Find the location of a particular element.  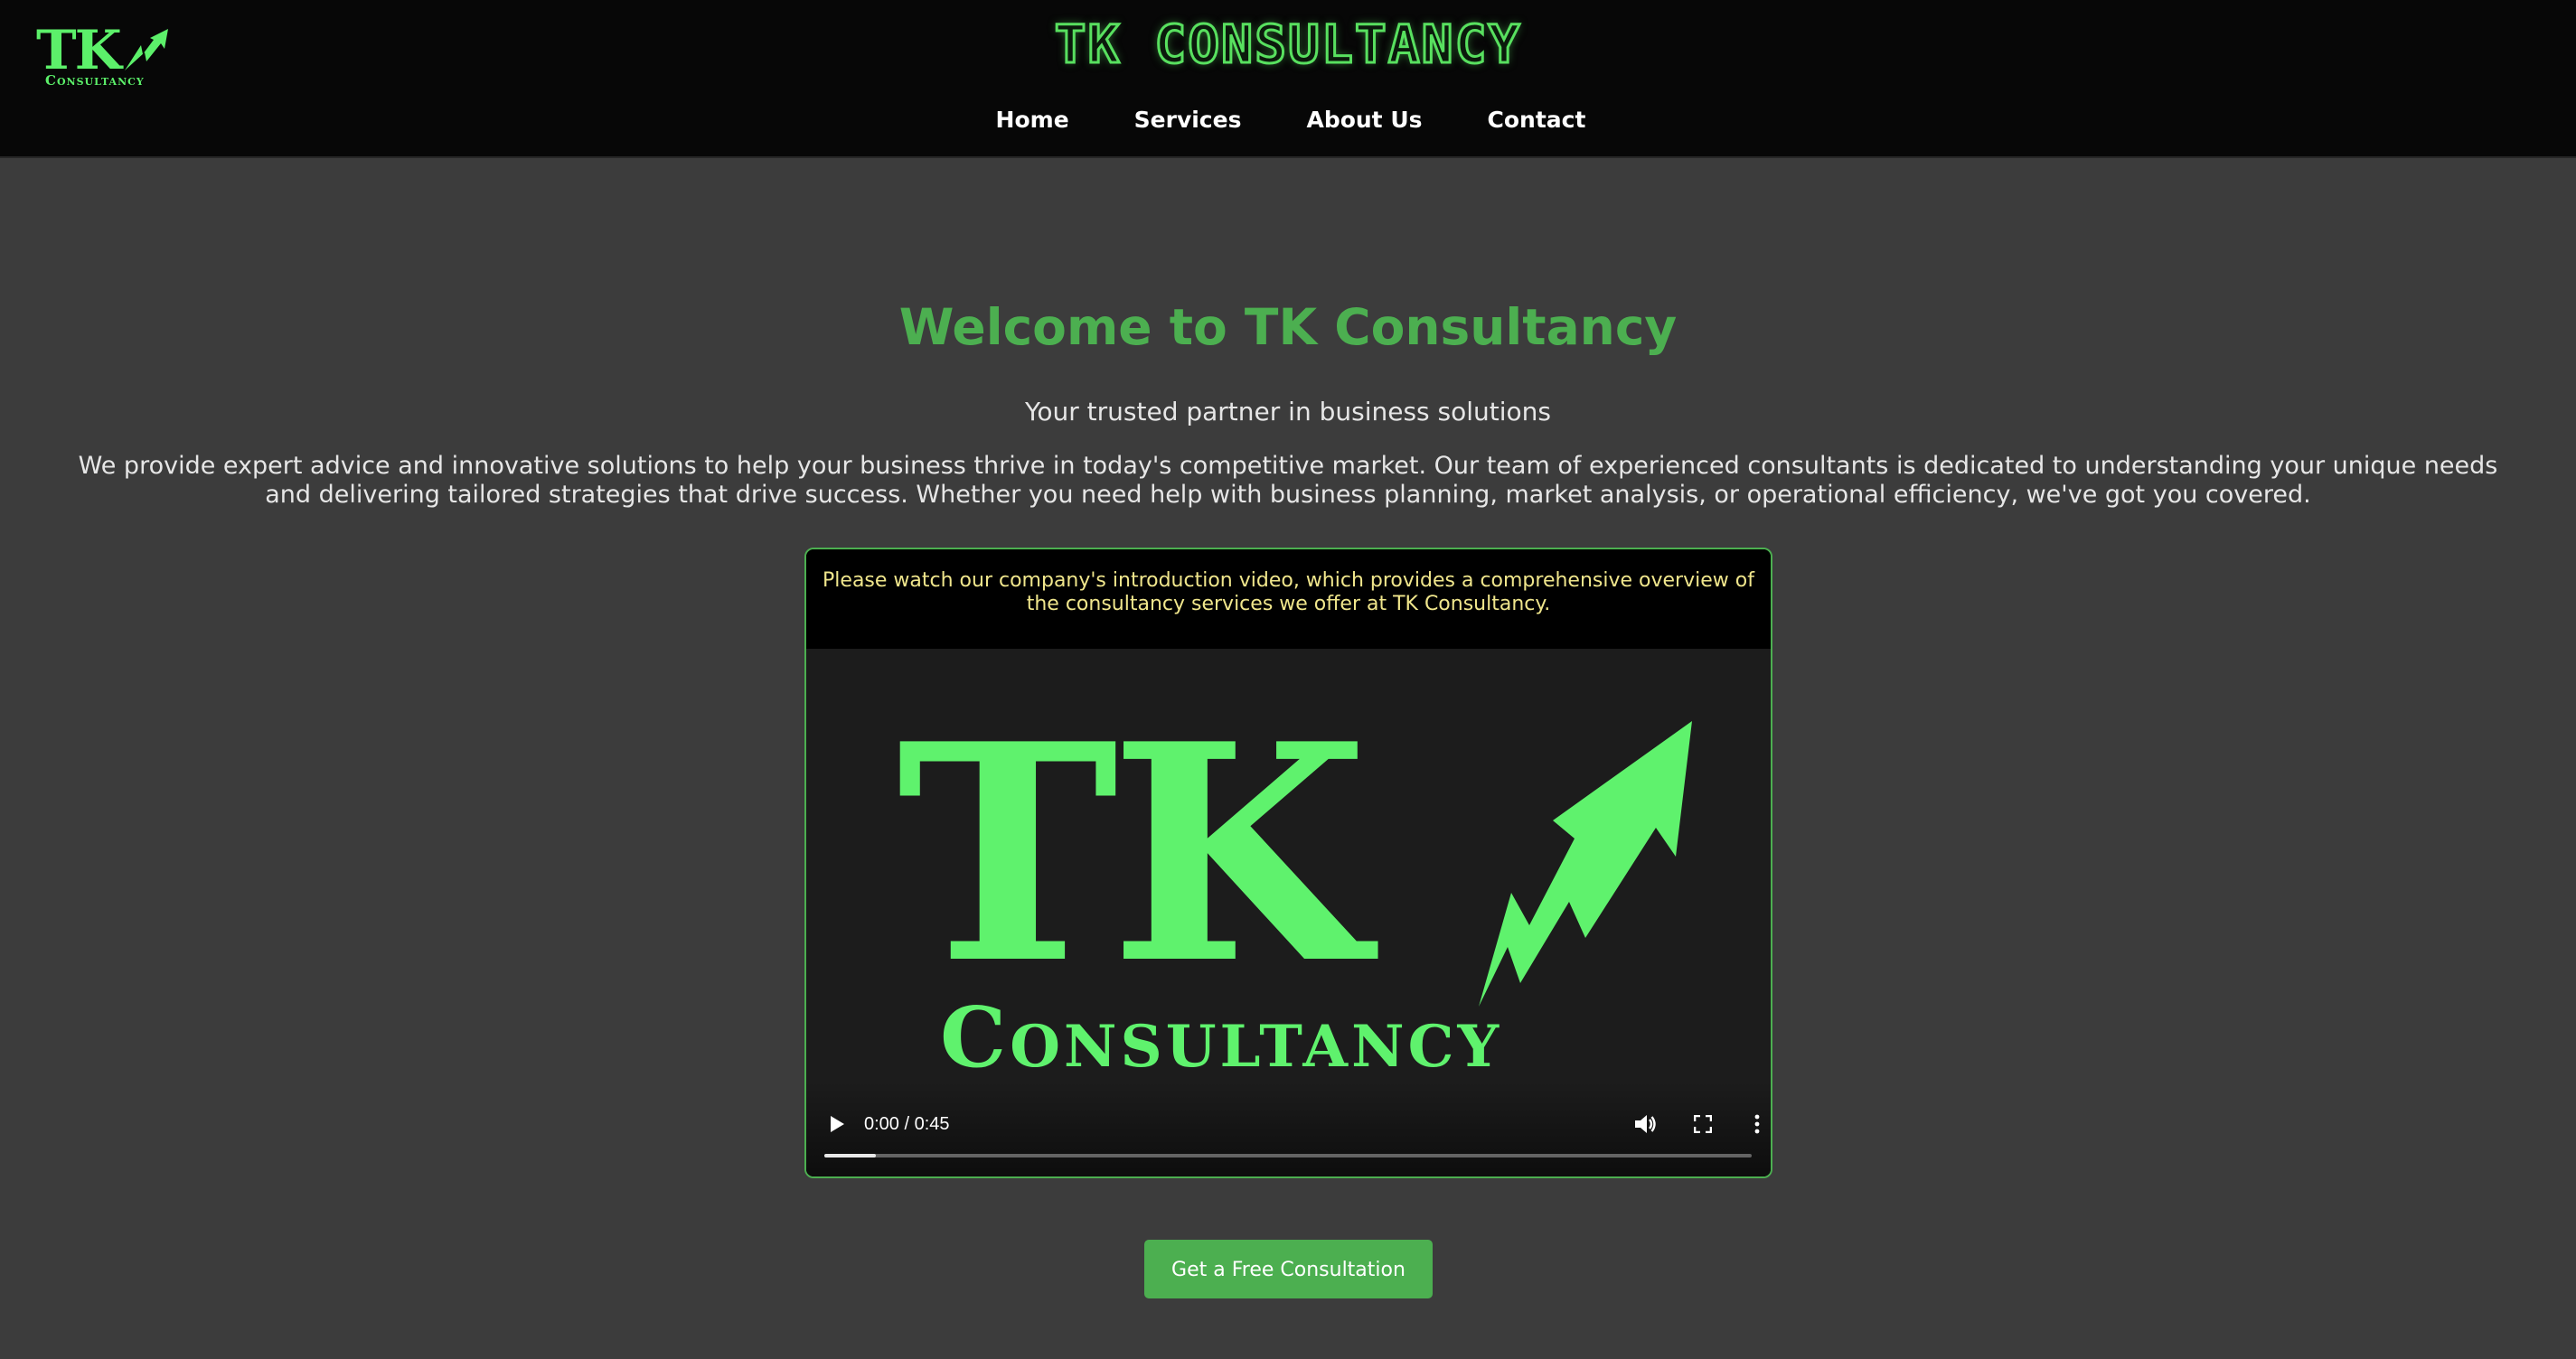

main-nav: Home Services About Us Contact is located at coordinates (1288, 120).